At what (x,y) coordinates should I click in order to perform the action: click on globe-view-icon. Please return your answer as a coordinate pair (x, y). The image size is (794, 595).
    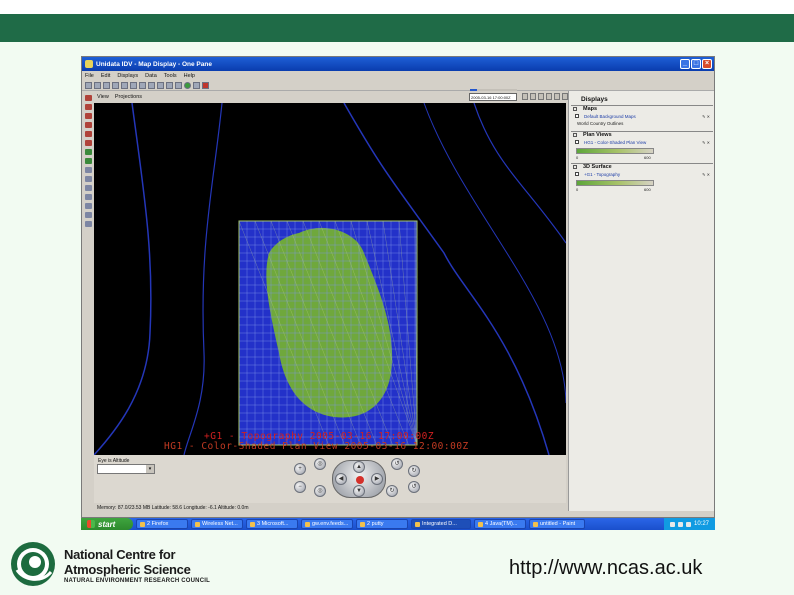
    Looking at the image, I should click on (88, 152).